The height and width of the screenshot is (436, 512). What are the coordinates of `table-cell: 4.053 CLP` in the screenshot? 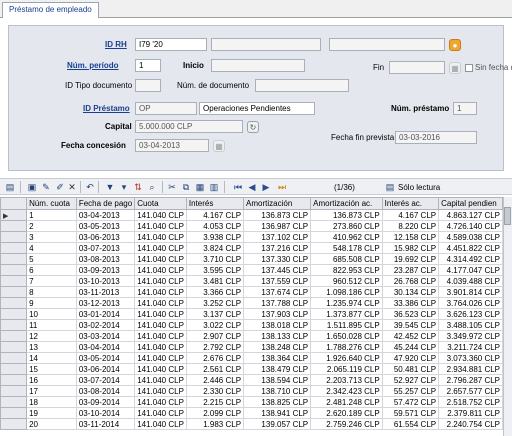 It's located at (215, 226).